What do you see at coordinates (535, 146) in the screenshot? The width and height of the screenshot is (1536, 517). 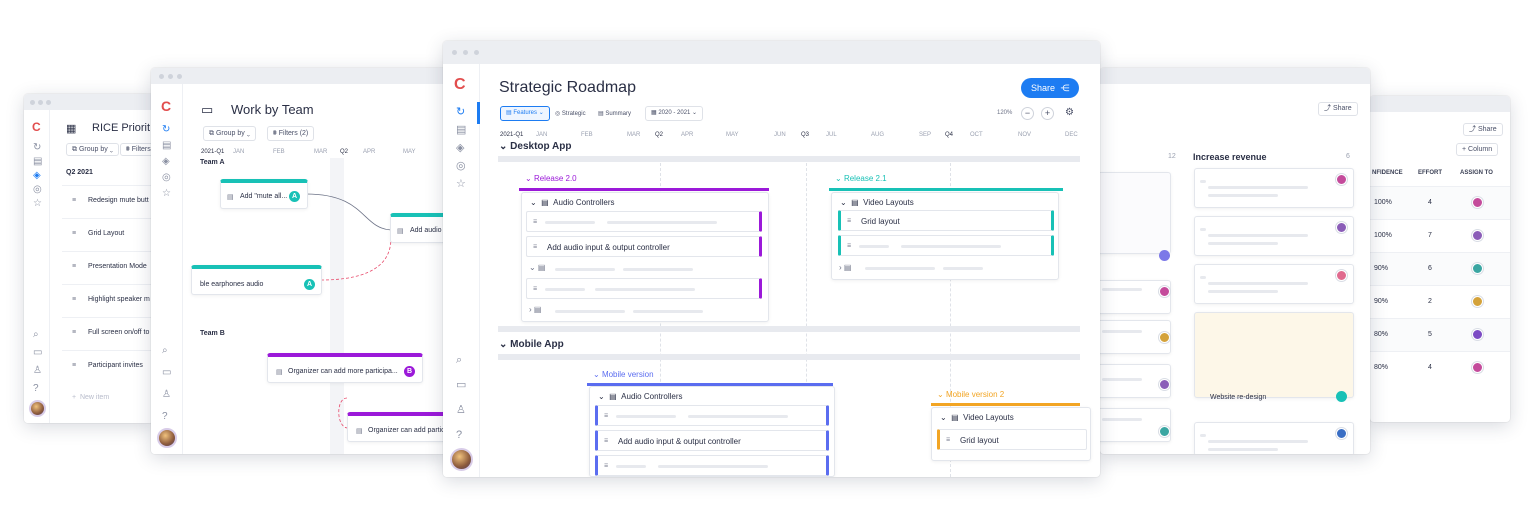 I see `desktop-lane-title: ⌄ Desktop App` at bounding box center [535, 146].